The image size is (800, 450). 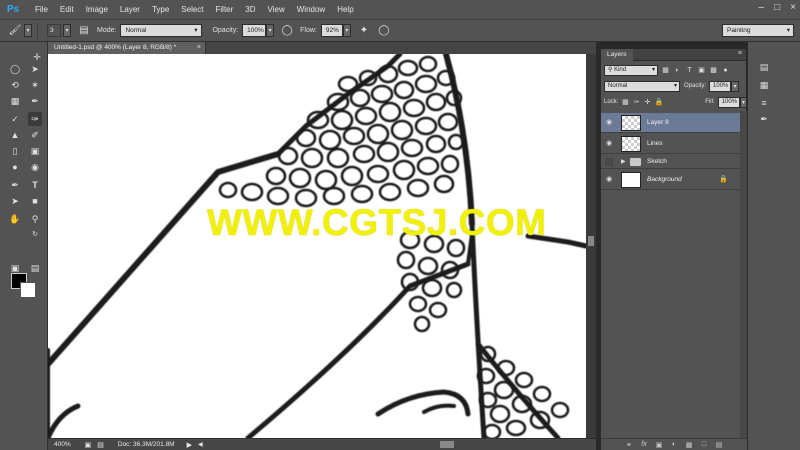 What do you see at coordinates (701, 70) in the screenshot?
I see `filter-shape-icon: ▣` at bounding box center [701, 70].